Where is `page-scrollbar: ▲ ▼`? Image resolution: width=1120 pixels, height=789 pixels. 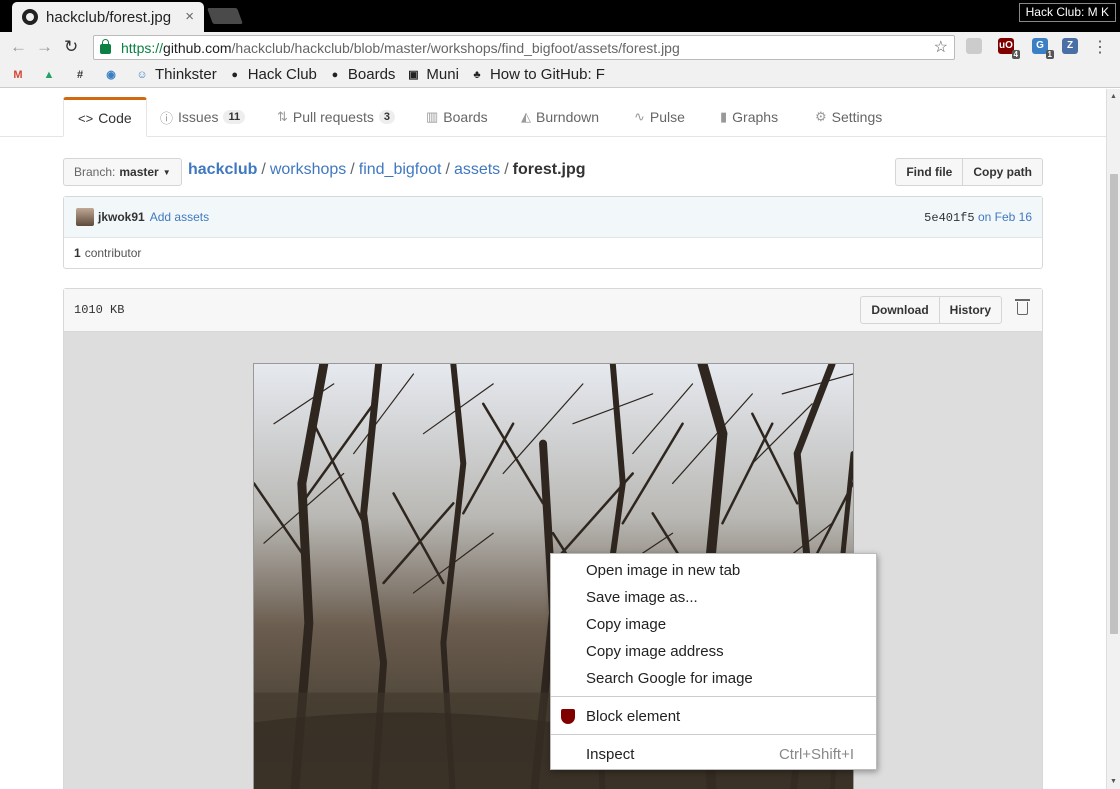
page-scrollbar: ▲ ▼ is located at coordinates (1113, 439).